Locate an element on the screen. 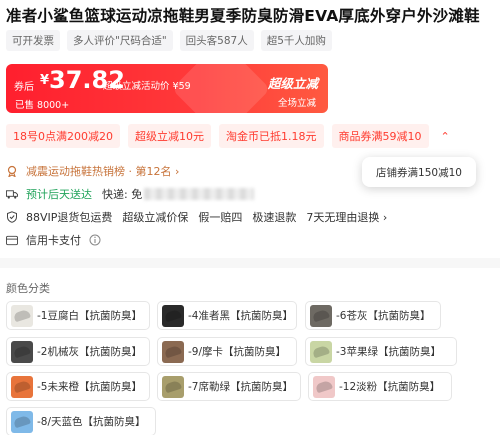 The height and width of the screenshot is (435, 500). color-option-label: -3苹果绿【抗菌防臭】 is located at coordinates (388, 352).